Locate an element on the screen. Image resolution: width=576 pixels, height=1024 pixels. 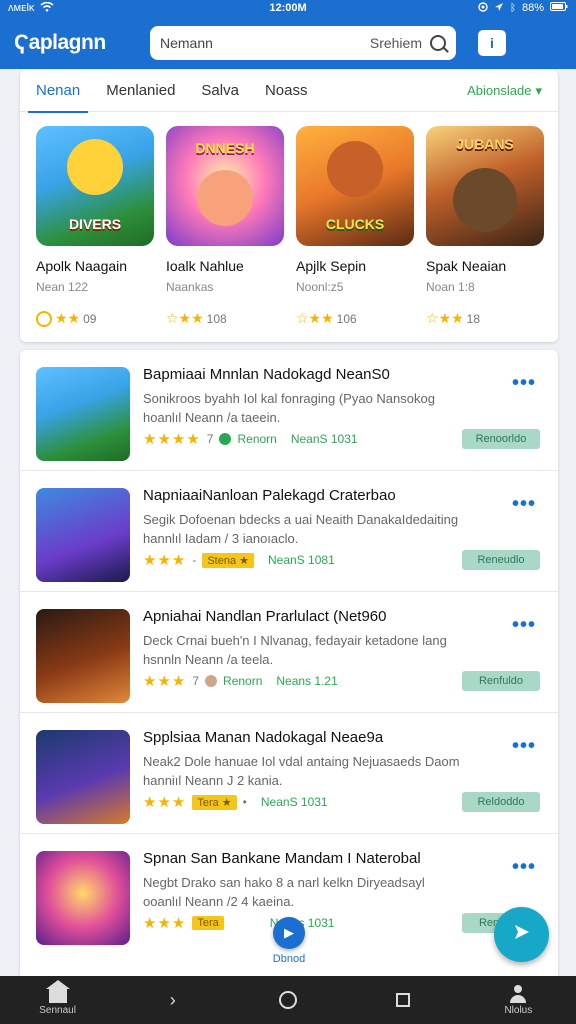
bottom-nav-bar: Sennaul › Nlolus is located at coordinates (288, 1000).